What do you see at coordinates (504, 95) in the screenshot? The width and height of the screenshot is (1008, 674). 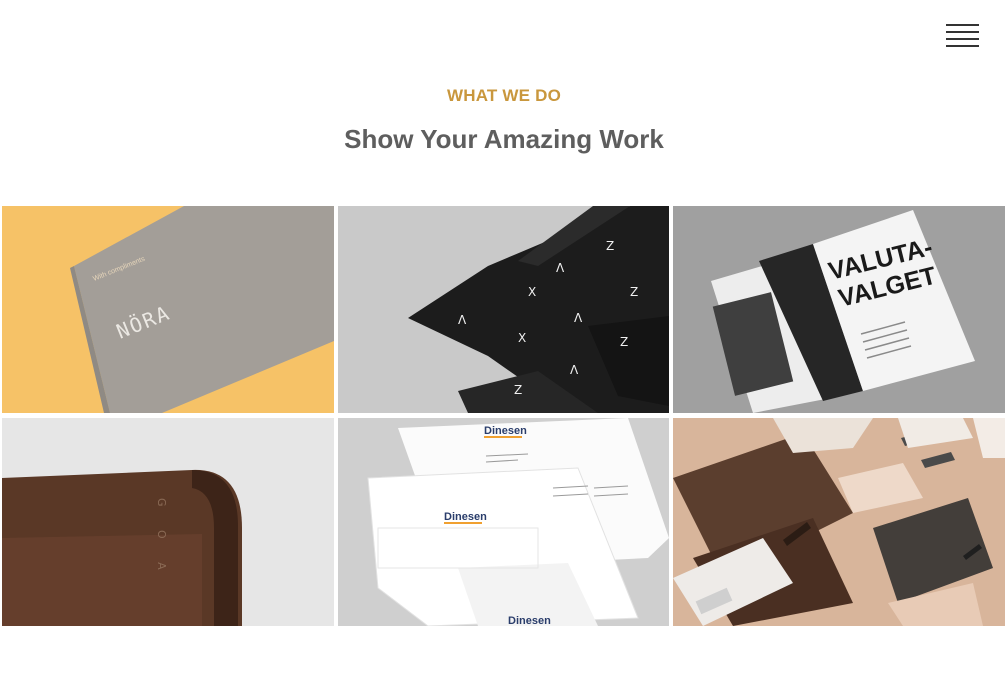 I see `section-eyebrow: WHAT WE DO` at bounding box center [504, 95].